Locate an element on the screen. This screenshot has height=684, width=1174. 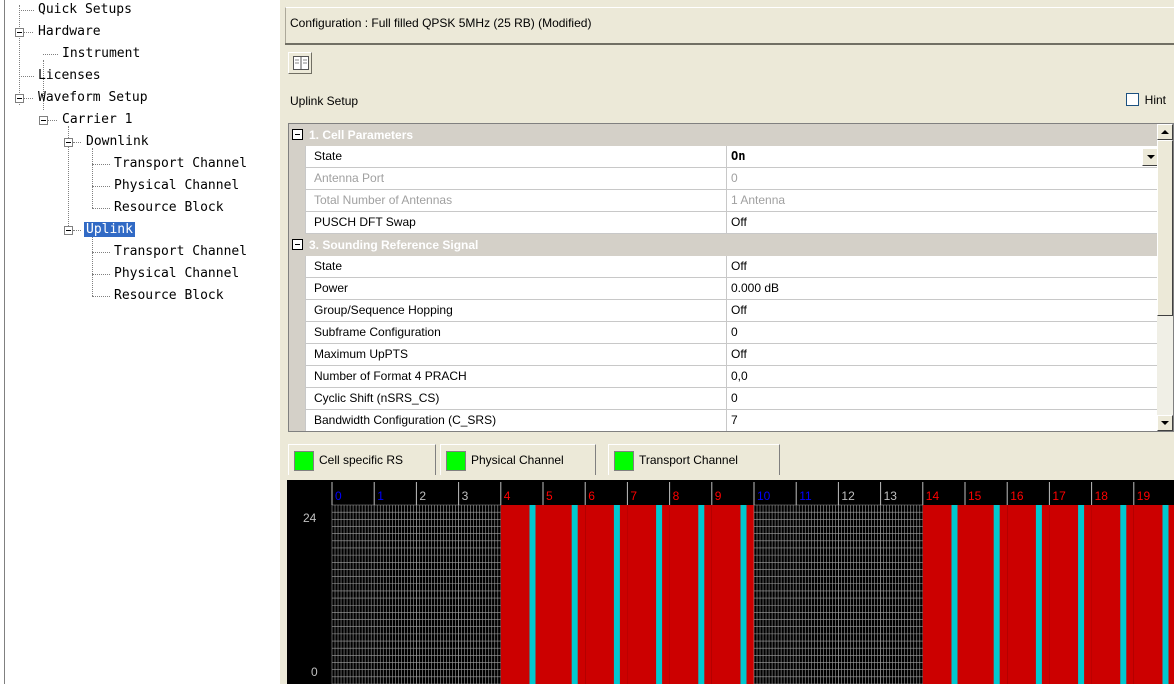
tree-item-downlink-physical-channel: Physical Channel is located at coordinates (176, 186).